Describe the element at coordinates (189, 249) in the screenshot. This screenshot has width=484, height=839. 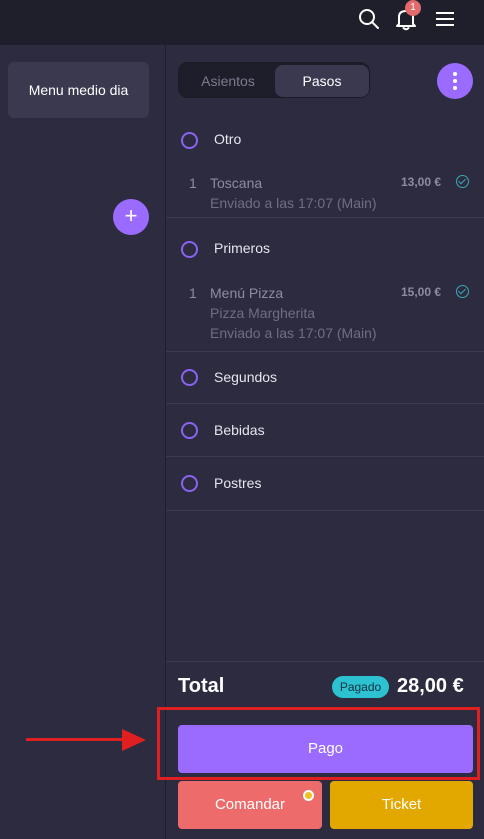
I see `course-radio-primeros` at that location.